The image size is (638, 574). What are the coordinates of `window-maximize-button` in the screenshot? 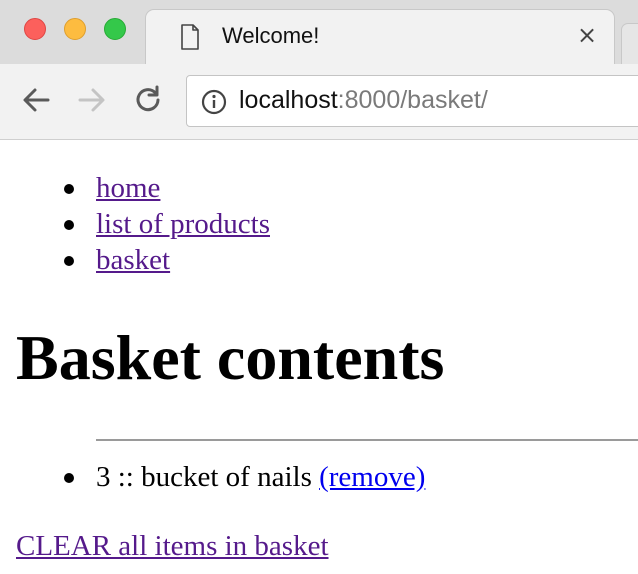 It's located at (115, 29).